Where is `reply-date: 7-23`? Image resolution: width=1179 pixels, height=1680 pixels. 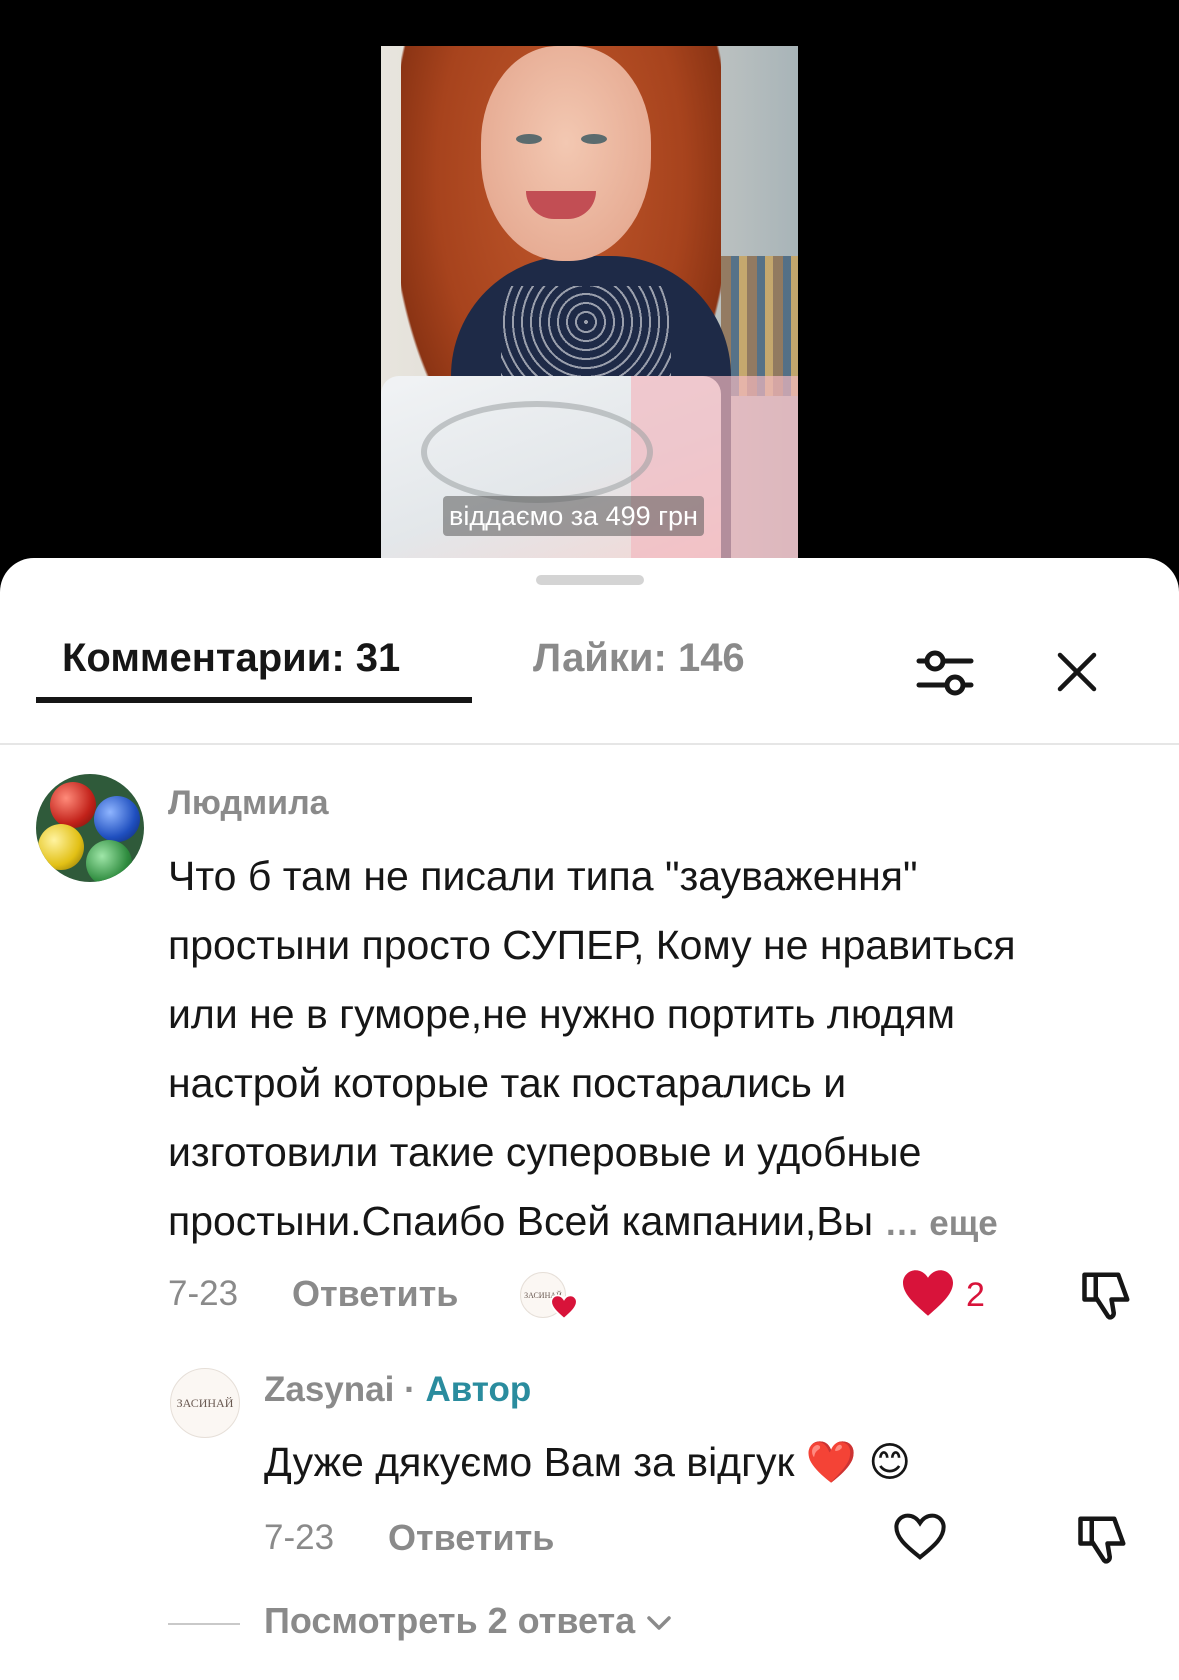 reply-date: 7-23 is located at coordinates (299, 1537).